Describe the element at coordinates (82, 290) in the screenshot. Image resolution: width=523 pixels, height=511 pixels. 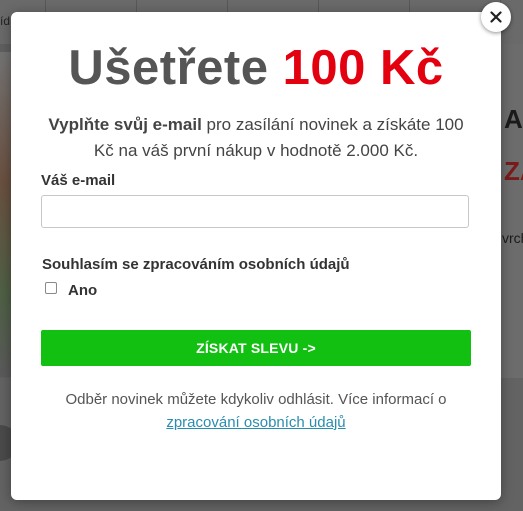
I see `consent-checkbox-label: Ano` at that location.